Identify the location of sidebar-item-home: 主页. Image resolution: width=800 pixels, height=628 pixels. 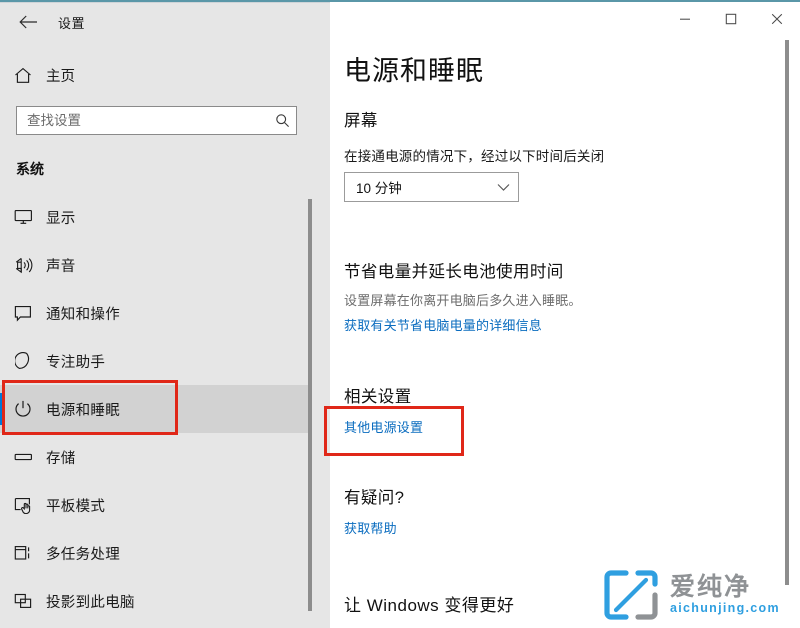
(156, 75).